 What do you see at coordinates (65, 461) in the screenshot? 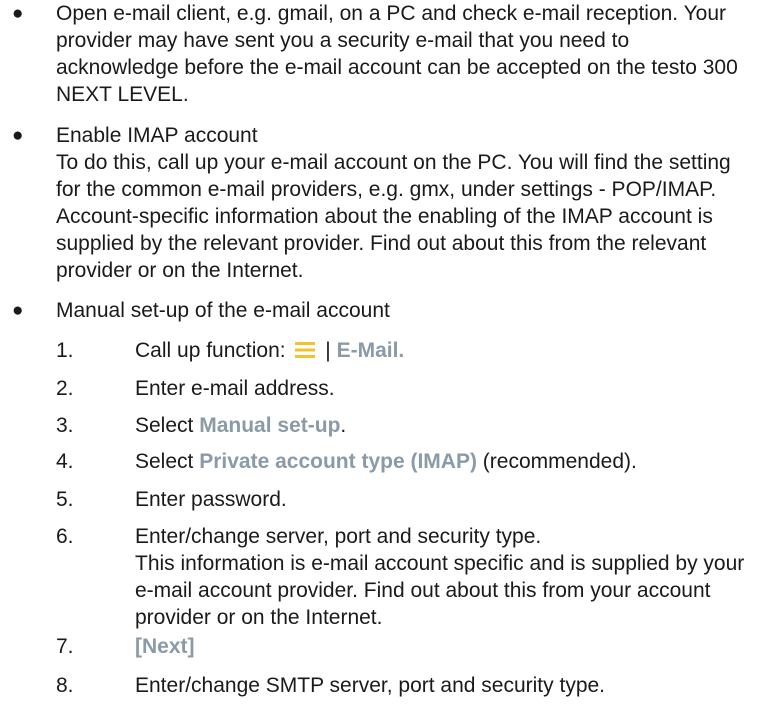
I see `step-number: 4.` at bounding box center [65, 461].